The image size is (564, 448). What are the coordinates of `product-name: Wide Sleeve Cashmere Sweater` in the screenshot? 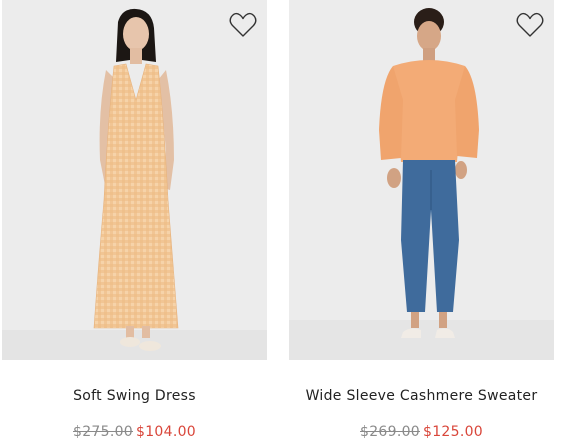 It's located at (421, 396).